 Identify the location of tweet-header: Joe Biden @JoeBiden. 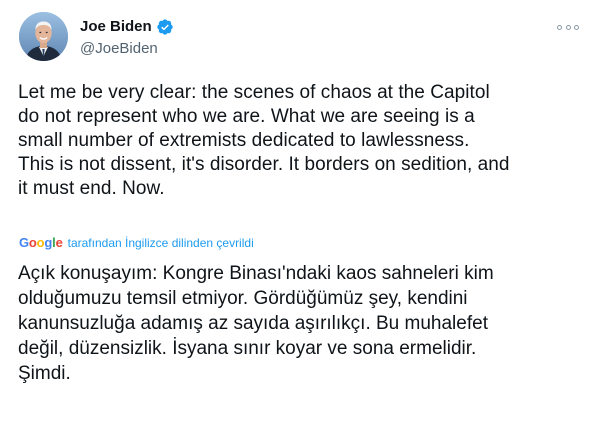
(299, 40).